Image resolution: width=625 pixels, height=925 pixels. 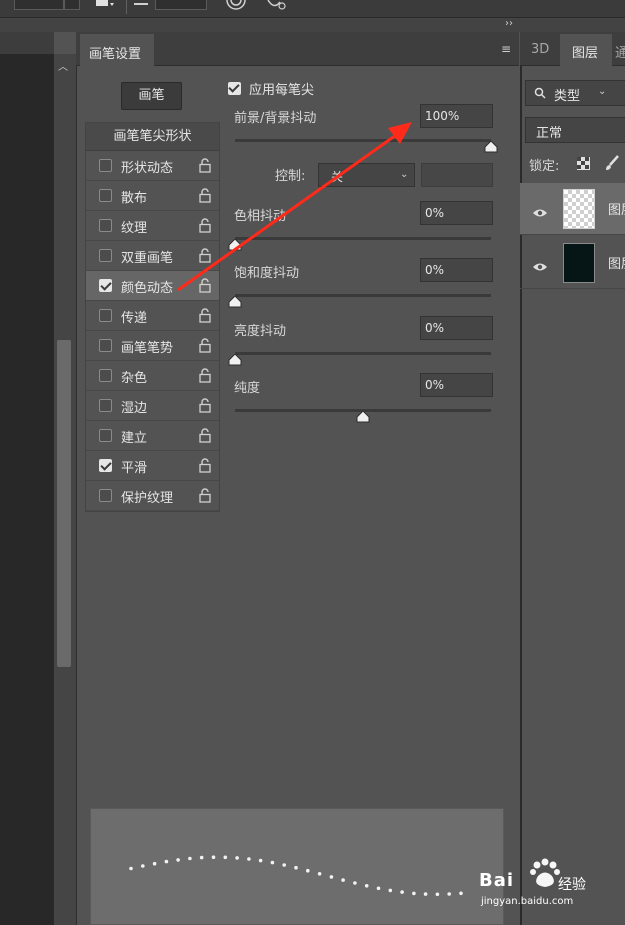 What do you see at coordinates (506, 49) in the screenshot?
I see `panel-menu-icon: ≡` at bounding box center [506, 49].